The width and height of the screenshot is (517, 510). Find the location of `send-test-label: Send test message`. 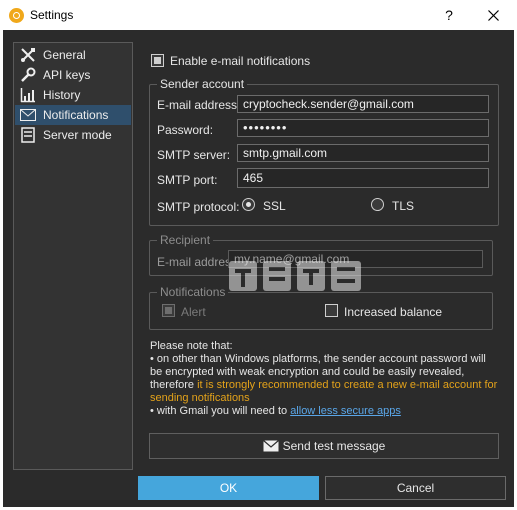

send-test-label: Send test message is located at coordinates (334, 446).